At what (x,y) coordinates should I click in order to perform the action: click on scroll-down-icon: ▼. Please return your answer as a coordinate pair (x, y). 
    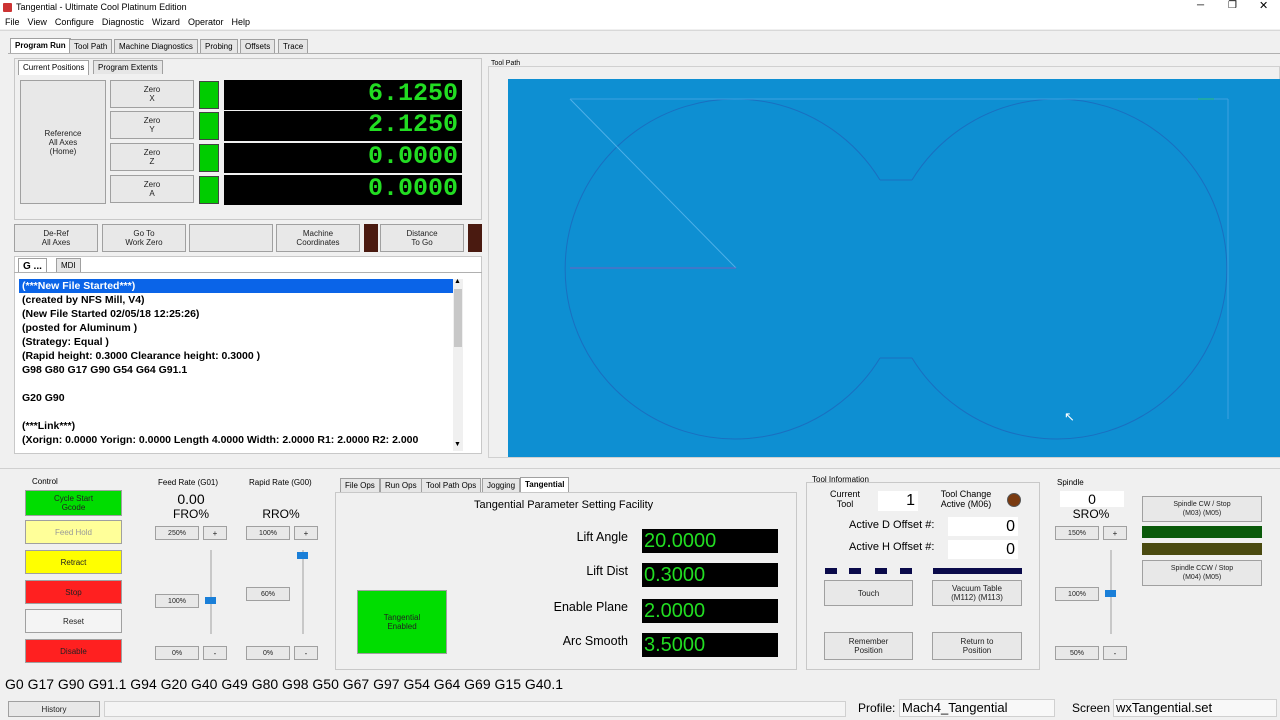
    Looking at the image, I should click on (457, 444).